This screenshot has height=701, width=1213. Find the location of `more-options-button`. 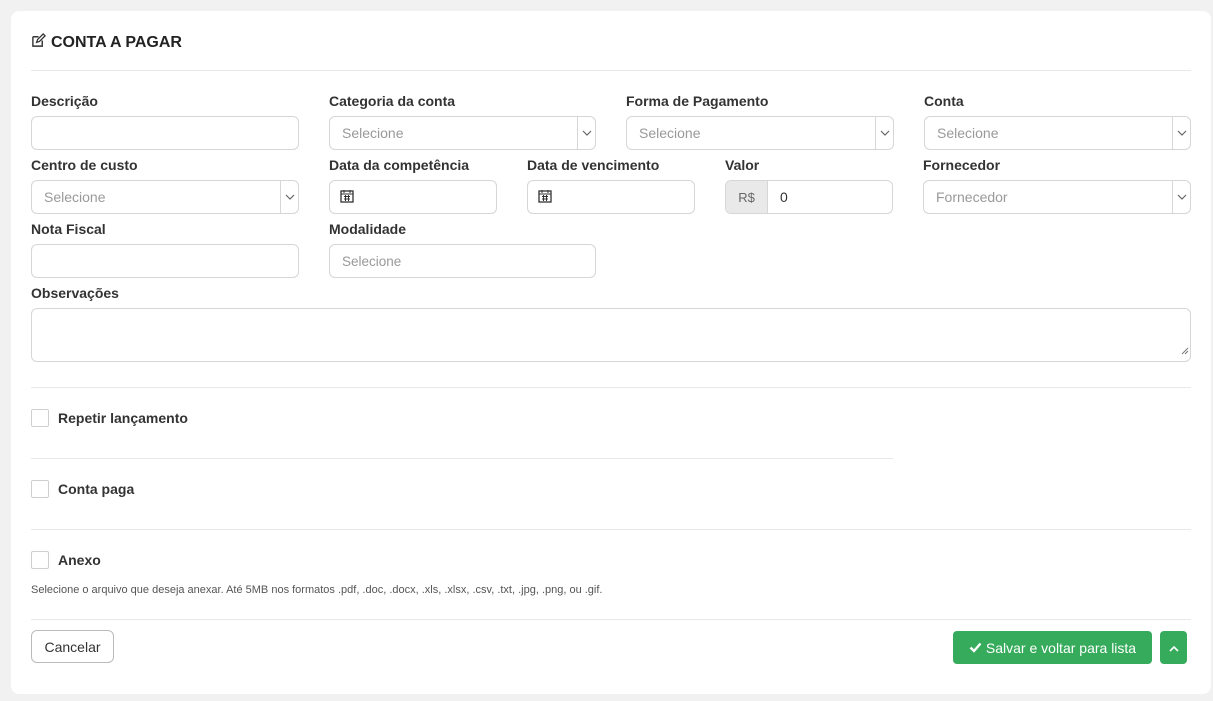

more-options-button is located at coordinates (1173, 647).